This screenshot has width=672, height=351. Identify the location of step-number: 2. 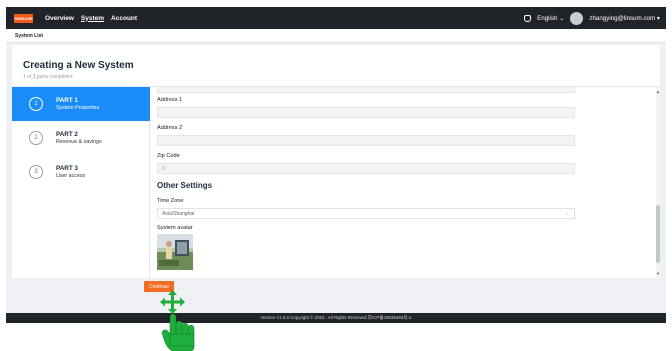
(36, 138).